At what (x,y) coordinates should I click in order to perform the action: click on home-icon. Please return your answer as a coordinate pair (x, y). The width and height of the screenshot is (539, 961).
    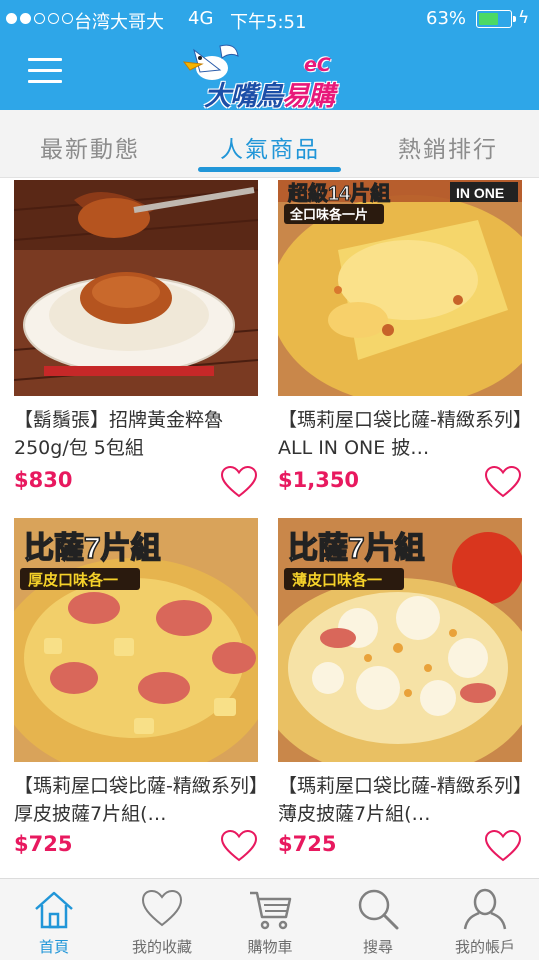
    Looking at the image, I should click on (54, 910).